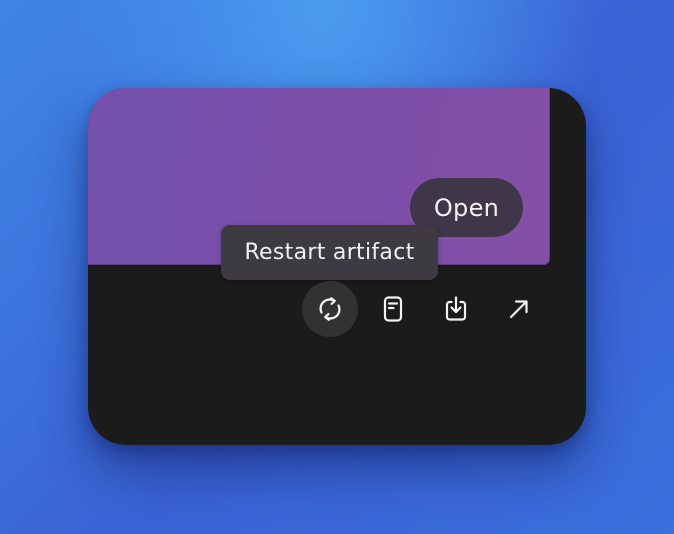  I want to click on download-icon, so click(456, 308).